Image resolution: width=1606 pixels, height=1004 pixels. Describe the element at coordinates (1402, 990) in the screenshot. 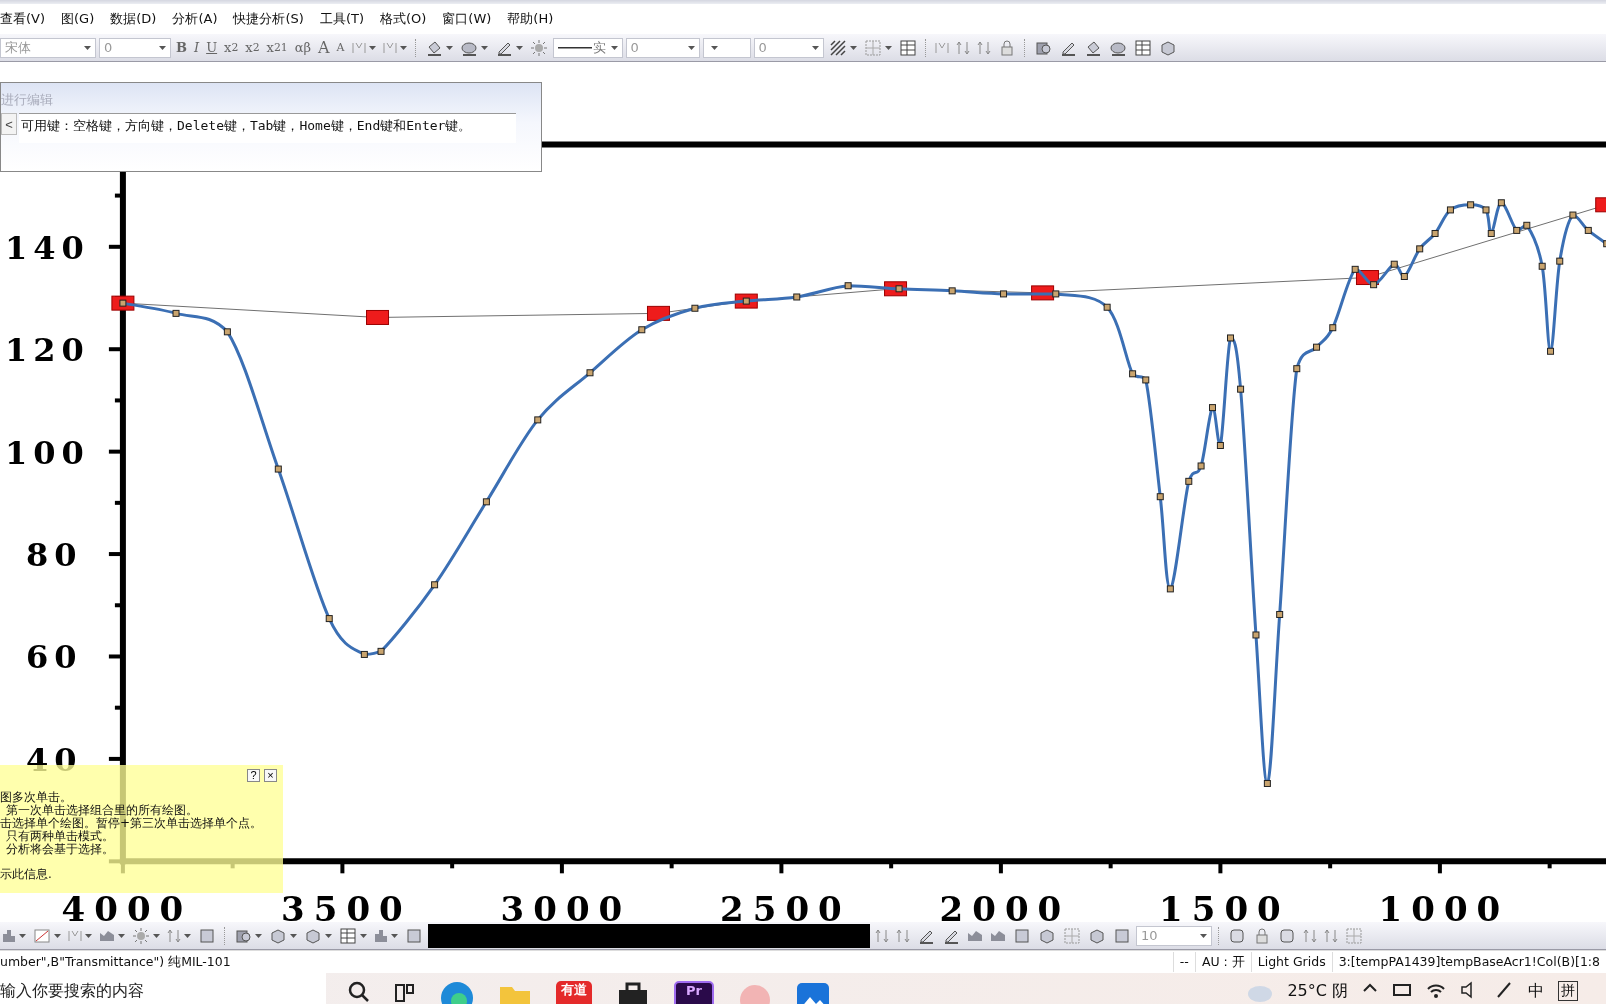

I see `network-icon` at that location.